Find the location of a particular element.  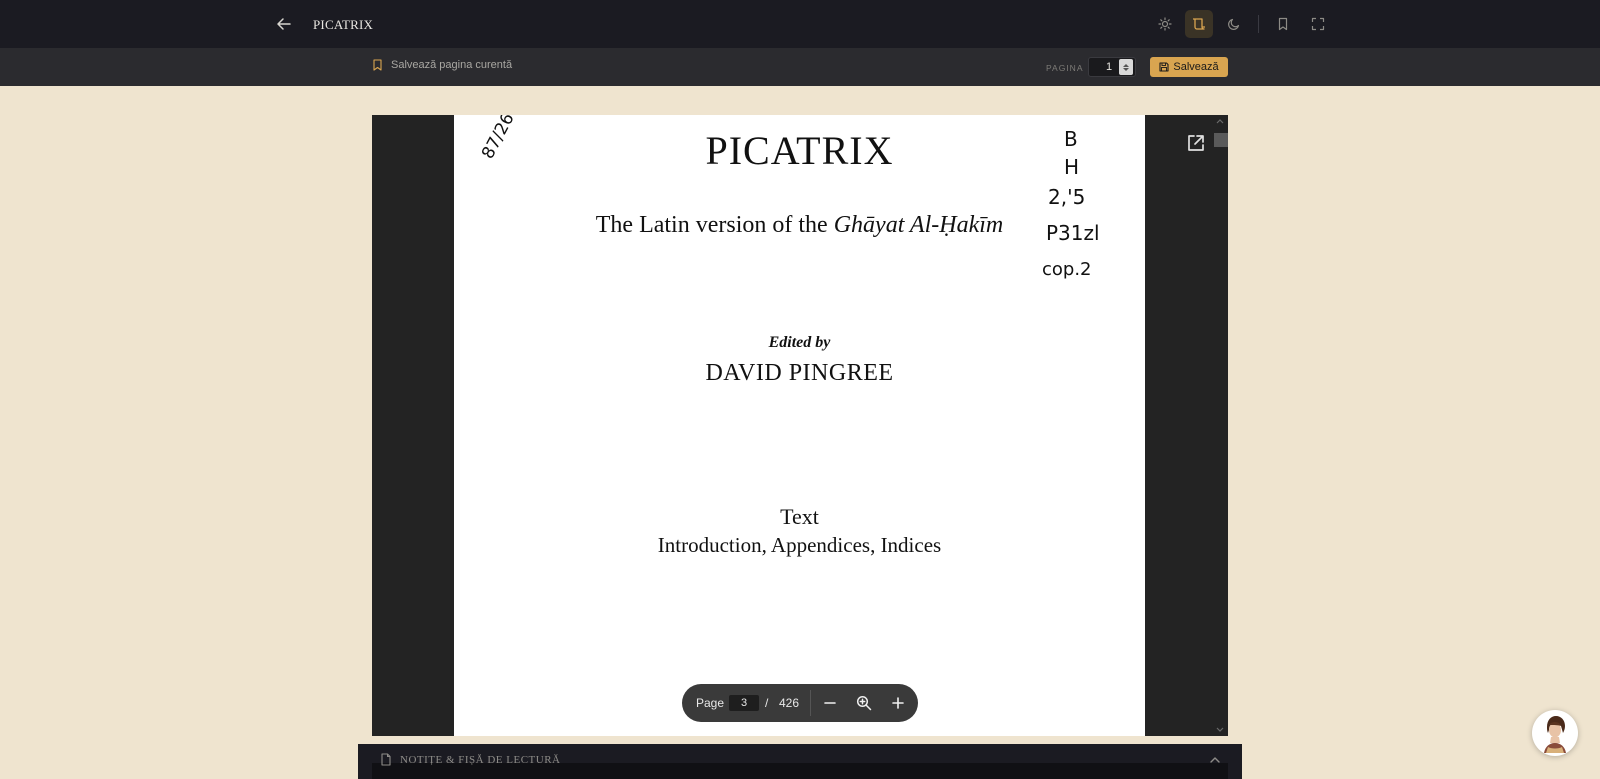

chevron-up-icon is located at coordinates (1215, 760).